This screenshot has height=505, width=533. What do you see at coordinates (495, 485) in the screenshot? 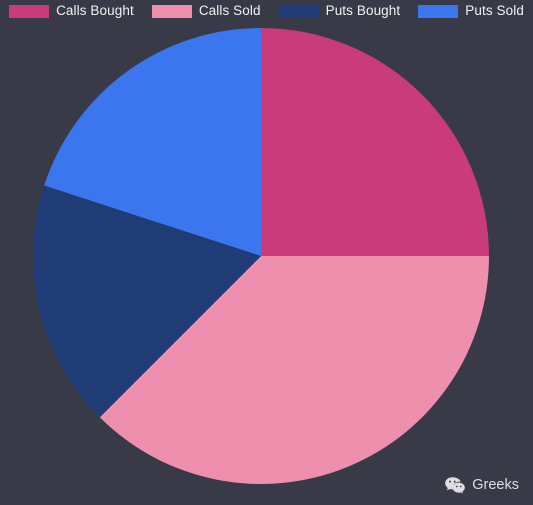
I see `watermark-label: Greeks` at bounding box center [495, 485].